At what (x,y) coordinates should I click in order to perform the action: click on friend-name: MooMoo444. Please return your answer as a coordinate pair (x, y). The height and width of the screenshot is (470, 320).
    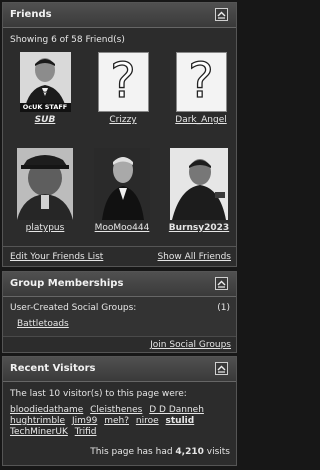
    Looking at the image, I should click on (122, 228).